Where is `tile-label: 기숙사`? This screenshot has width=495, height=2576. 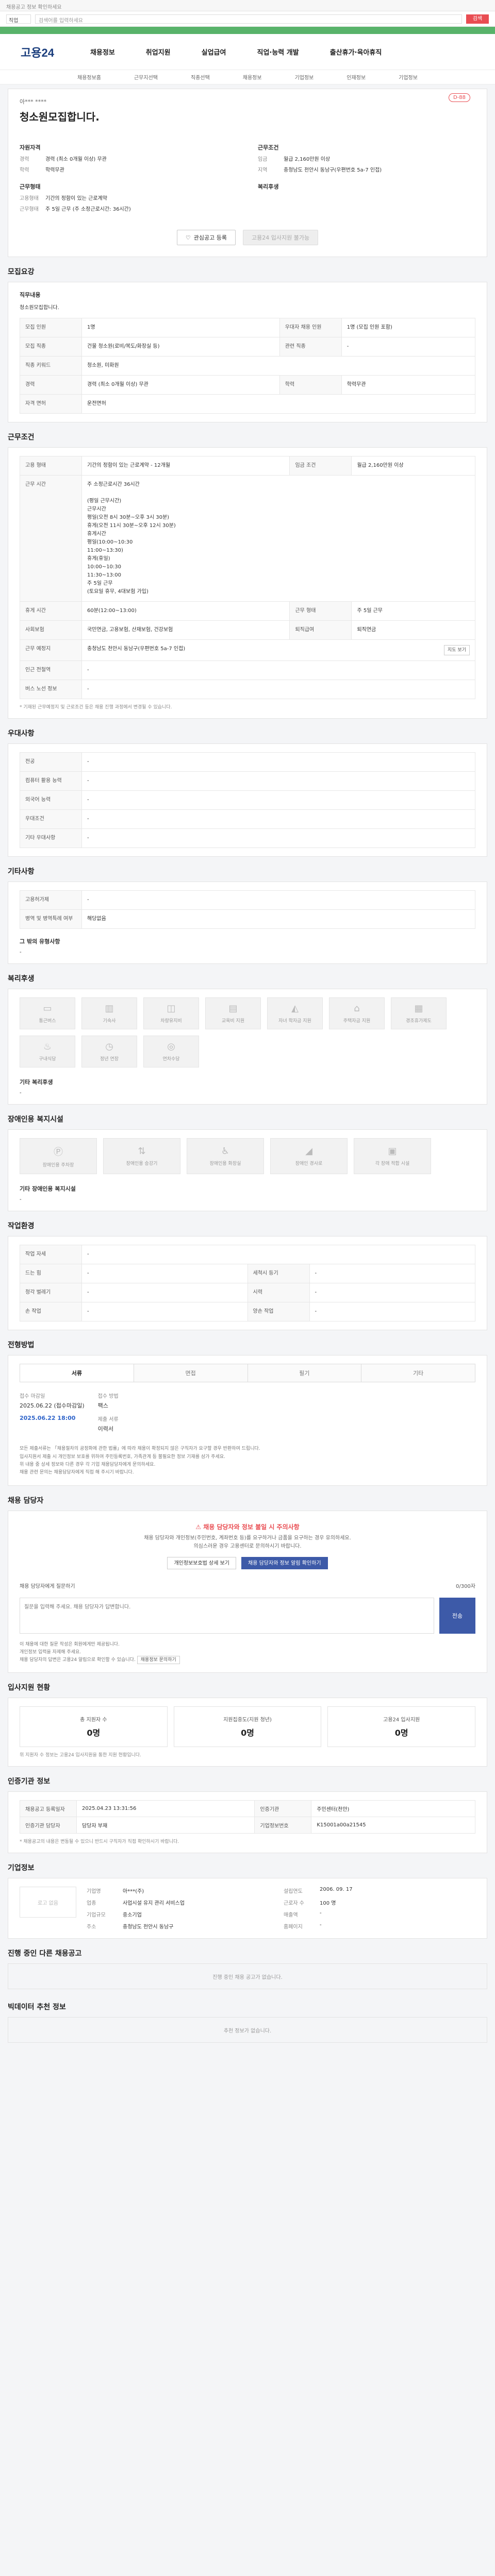
tile-label: 기숙사 is located at coordinates (109, 1022).